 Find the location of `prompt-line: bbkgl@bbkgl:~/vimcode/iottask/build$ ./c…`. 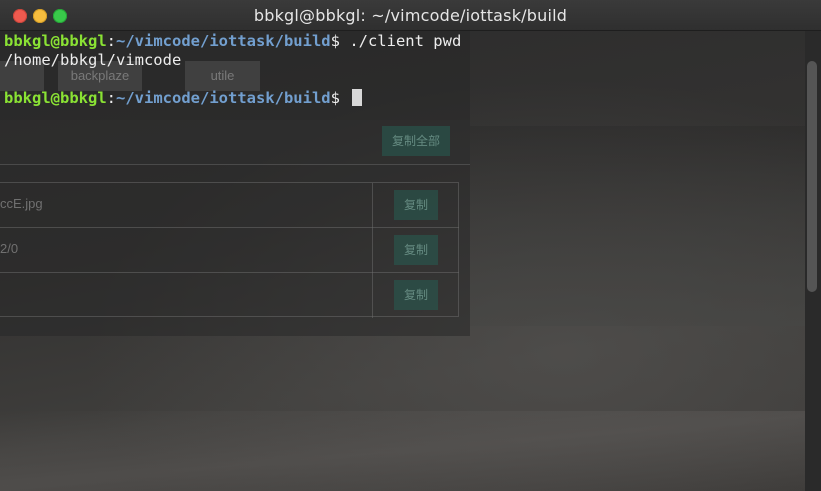

prompt-line: bbkgl@bbkgl:~/vimcode/iottask/build$ ./c… is located at coordinates (232, 41).